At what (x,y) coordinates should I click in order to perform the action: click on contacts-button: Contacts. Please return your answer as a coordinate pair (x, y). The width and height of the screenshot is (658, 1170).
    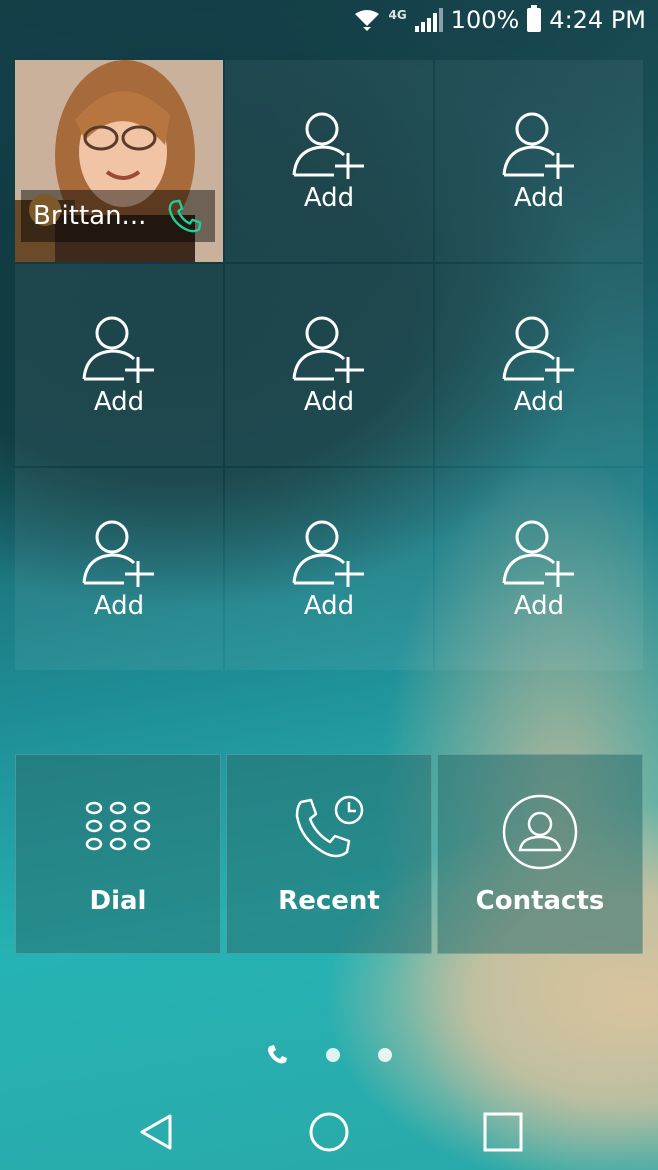
    Looking at the image, I should click on (540, 854).